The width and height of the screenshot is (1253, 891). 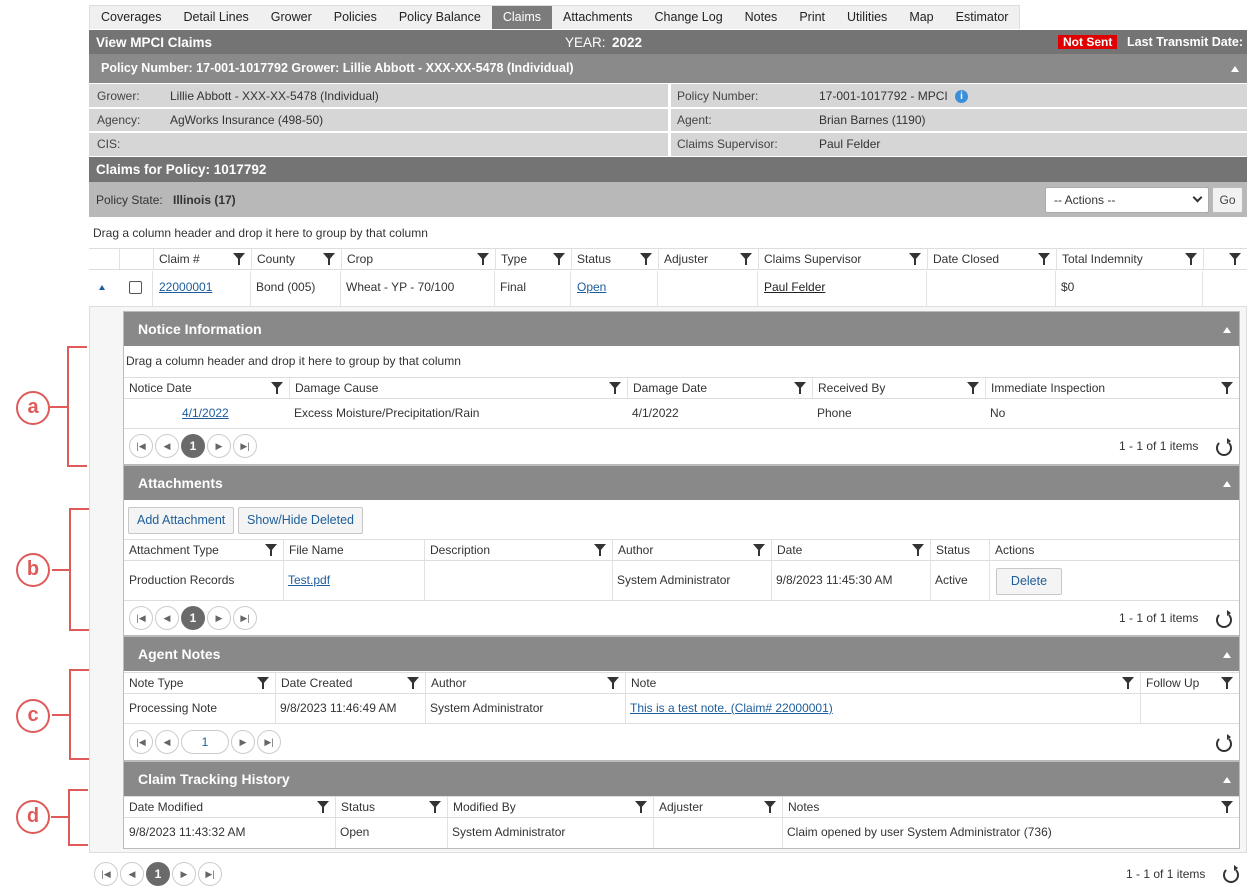 I want to click on supervisor-link: Paul Felder, so click(x=794, y=287).